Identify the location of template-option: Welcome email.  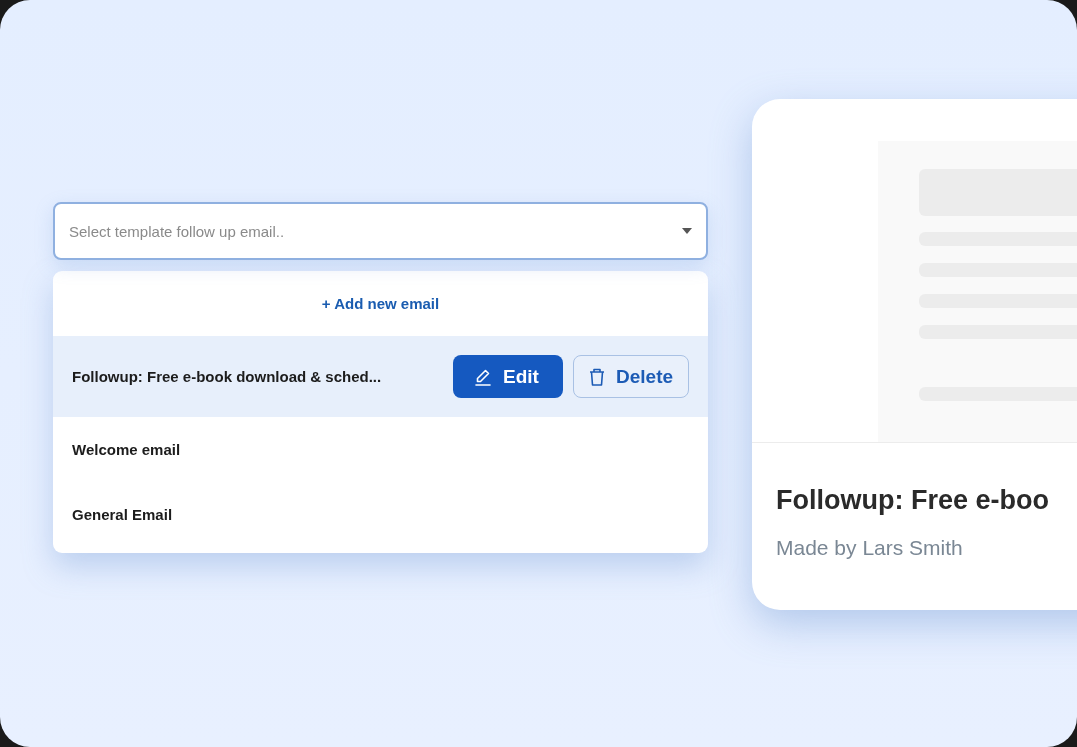
(380, 449).